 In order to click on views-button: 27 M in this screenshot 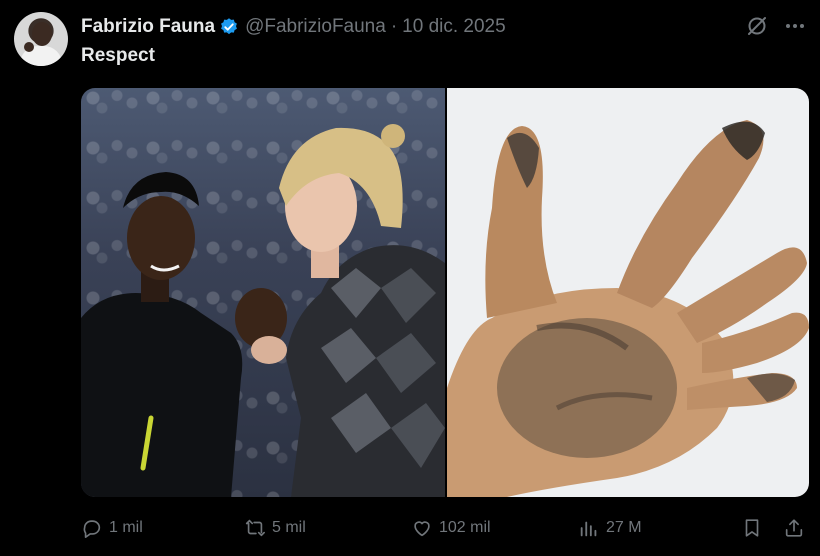, I will do `click(610, 528)`.